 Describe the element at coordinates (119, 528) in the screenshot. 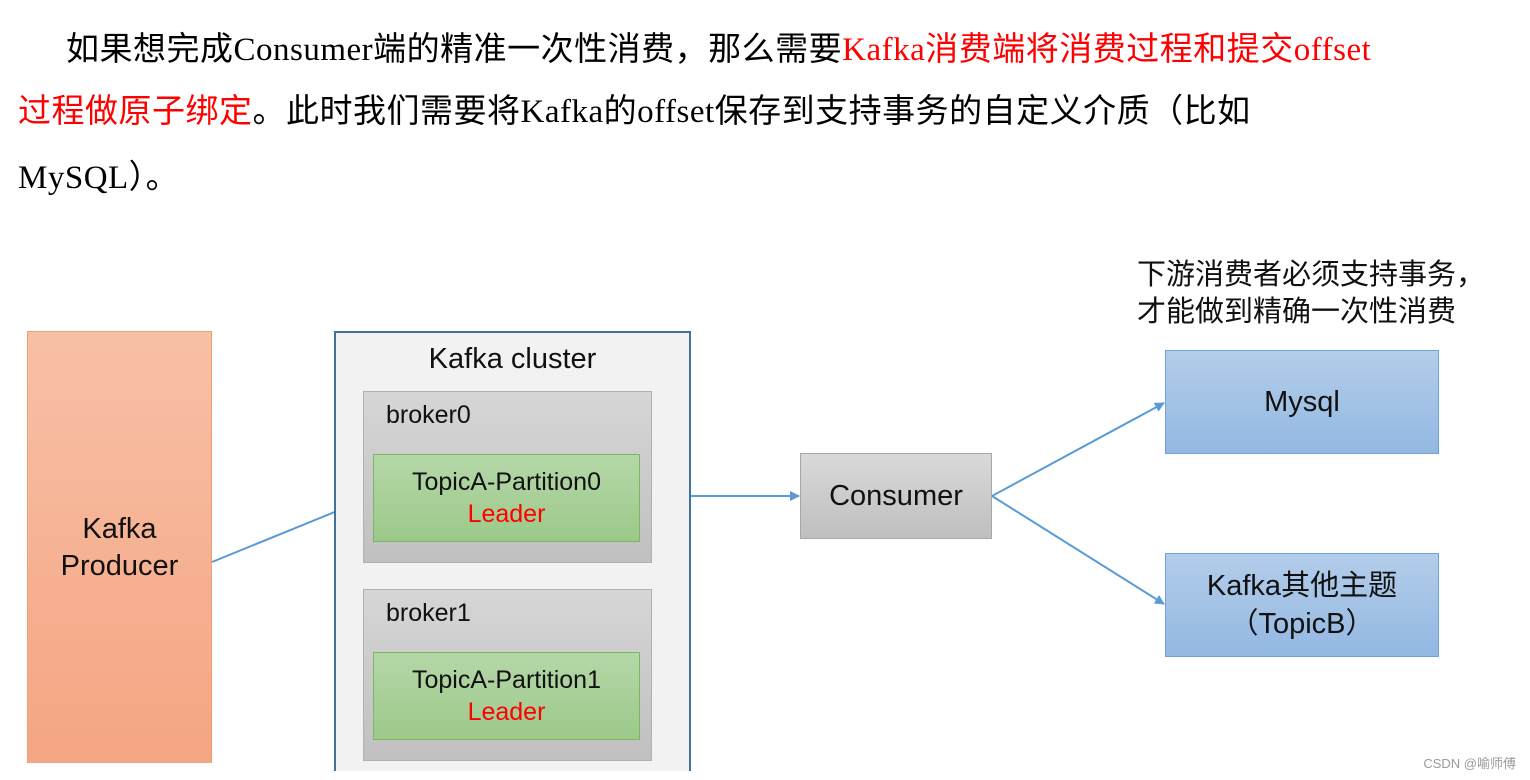

I see `producer-label-line1: Kafka` at that location.